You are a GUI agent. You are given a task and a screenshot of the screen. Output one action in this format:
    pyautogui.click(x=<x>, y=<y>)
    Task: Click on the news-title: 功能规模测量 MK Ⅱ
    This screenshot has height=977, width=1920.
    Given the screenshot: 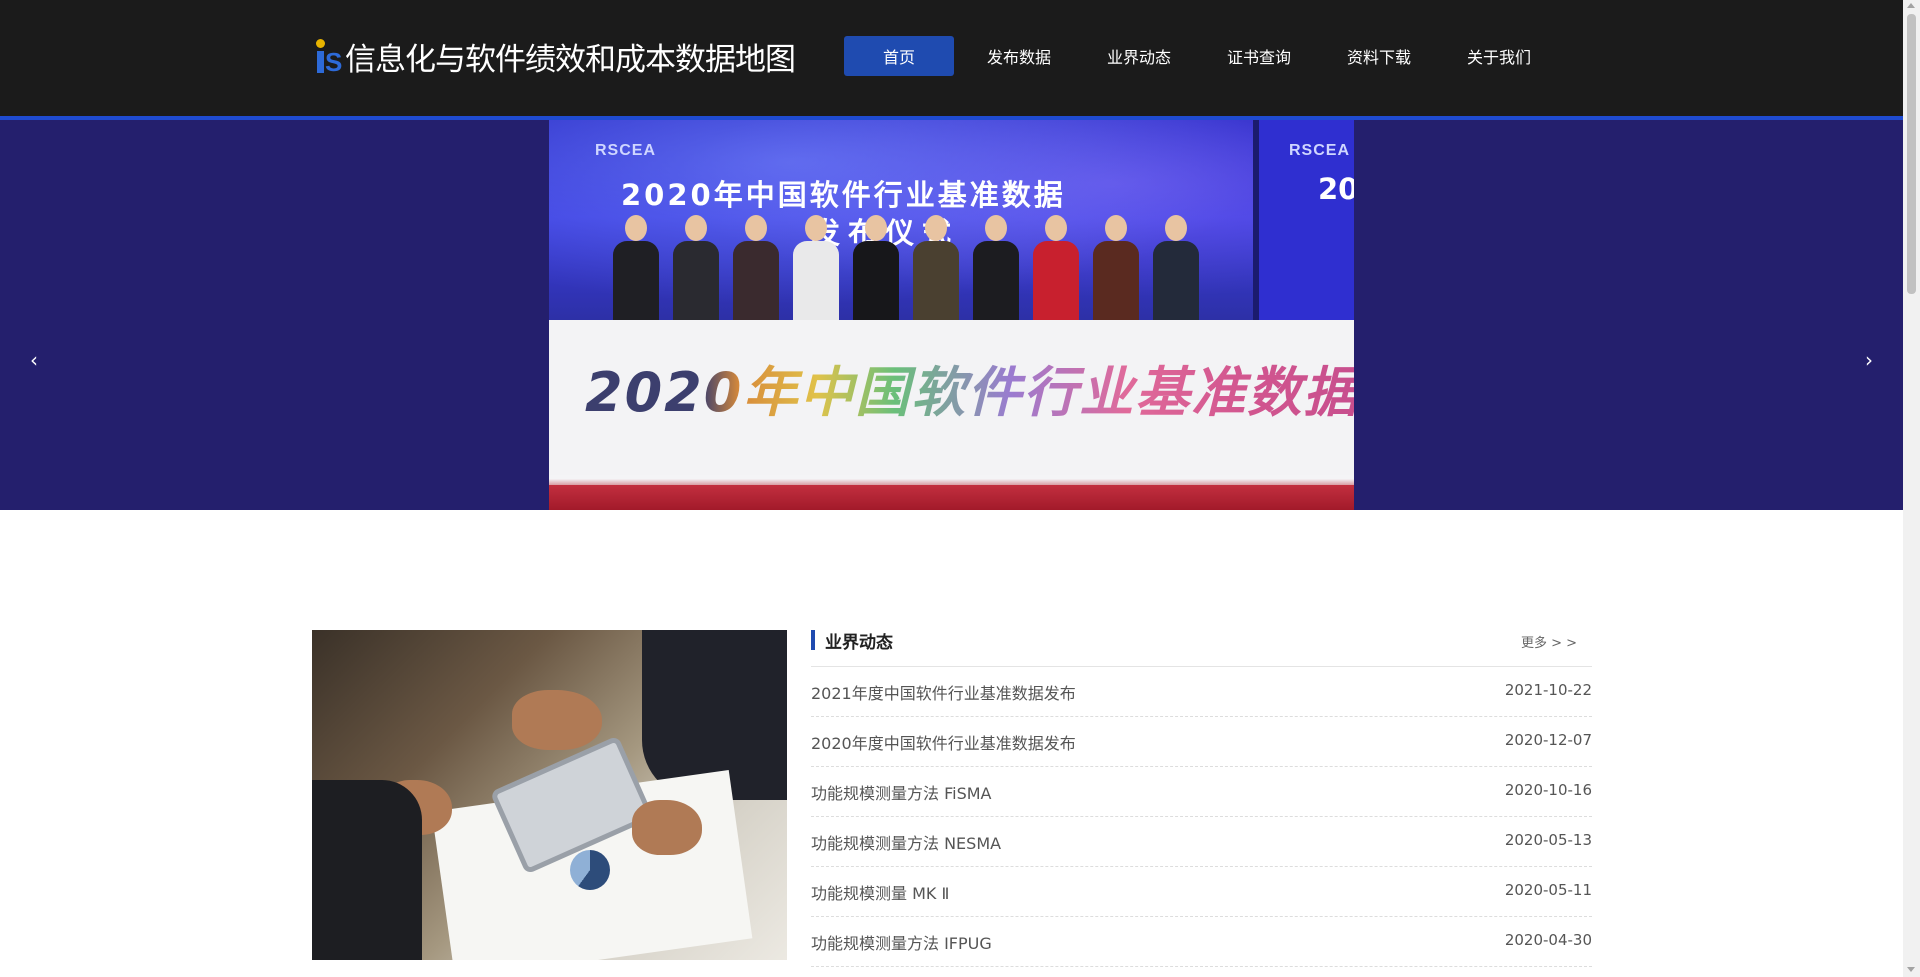 What is the action you would take?
    pyautogui.click(x=880, y=892)
    